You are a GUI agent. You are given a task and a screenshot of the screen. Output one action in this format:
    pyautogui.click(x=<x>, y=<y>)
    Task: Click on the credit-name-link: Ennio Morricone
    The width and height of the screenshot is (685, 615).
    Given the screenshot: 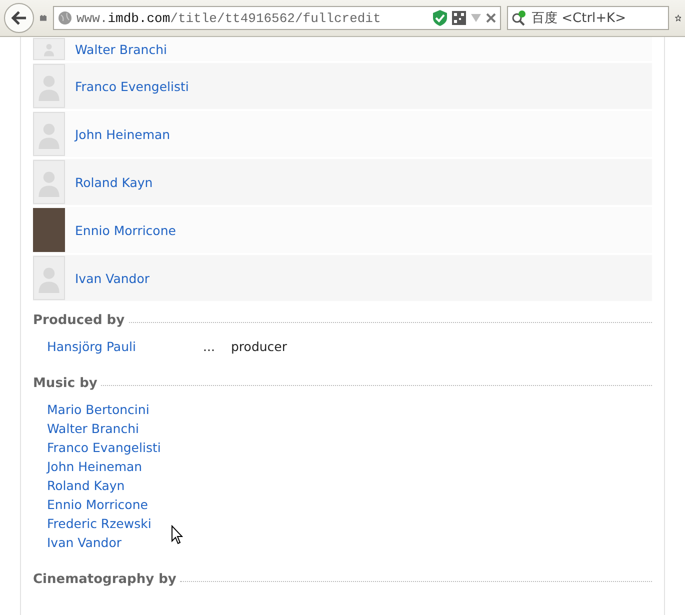 What is the action you would take?
    pyautogui.click(x=97, y=504)
    